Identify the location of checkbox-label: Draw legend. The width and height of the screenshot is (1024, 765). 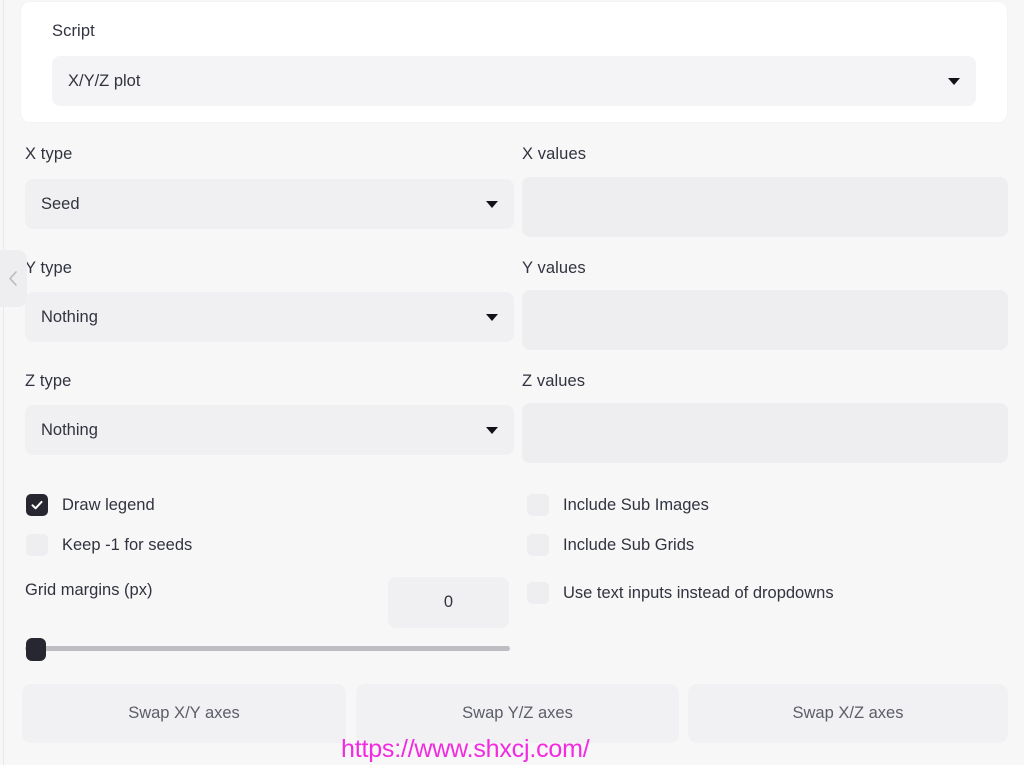
(108, 504).